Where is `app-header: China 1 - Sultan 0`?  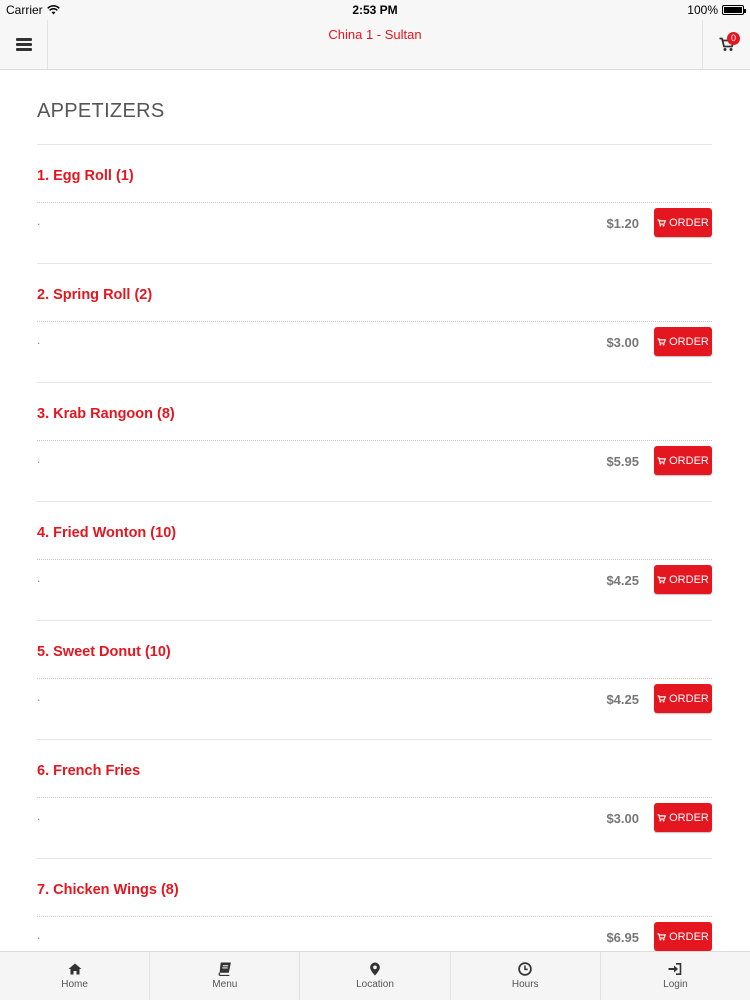 app-header: China 1 - Sultan 0 is located at coordinates (375, 45).